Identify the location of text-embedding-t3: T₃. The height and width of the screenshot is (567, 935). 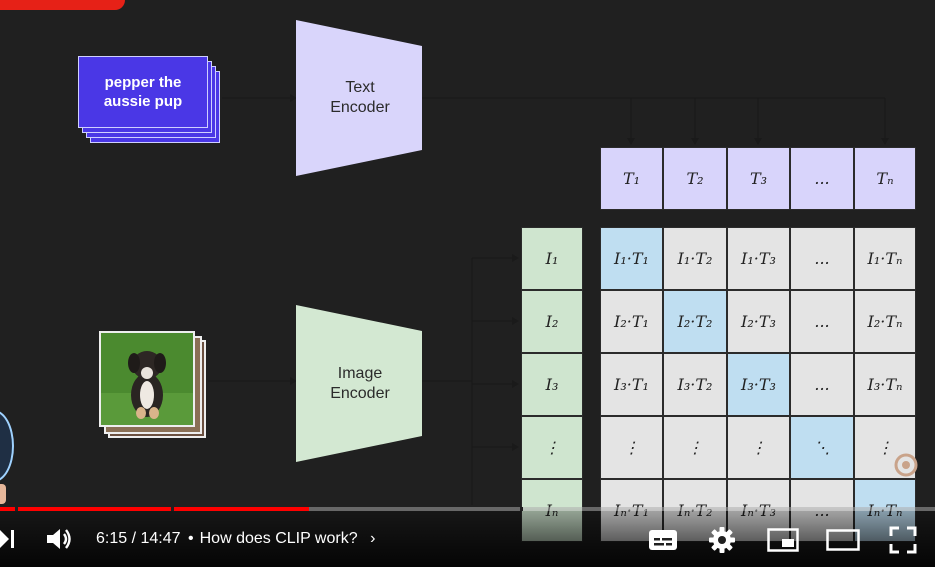
(758, 178).